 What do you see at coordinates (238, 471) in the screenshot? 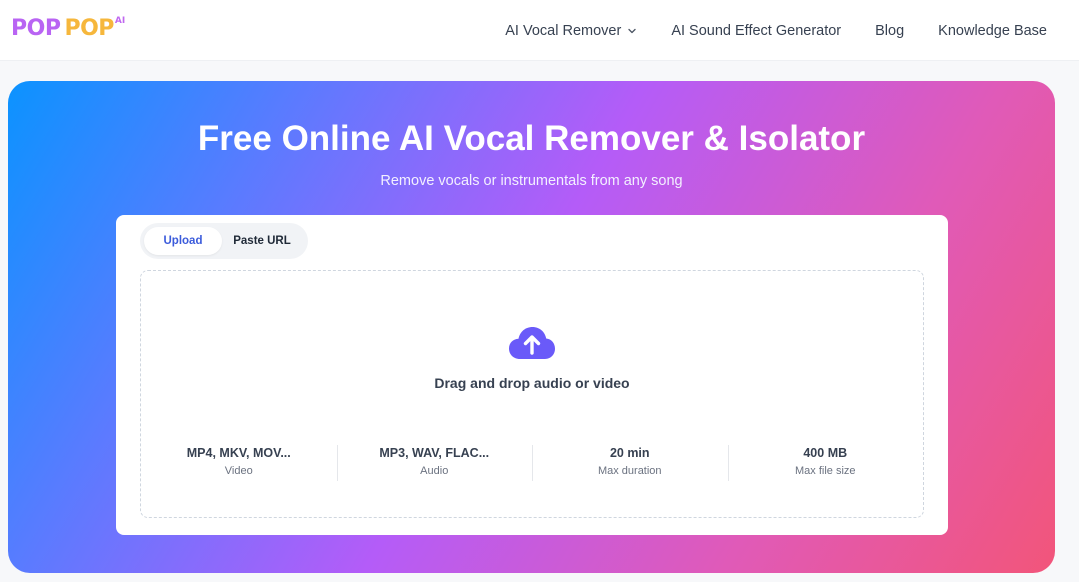
I see `spec-label: Video` at bounding box center [238, 471].